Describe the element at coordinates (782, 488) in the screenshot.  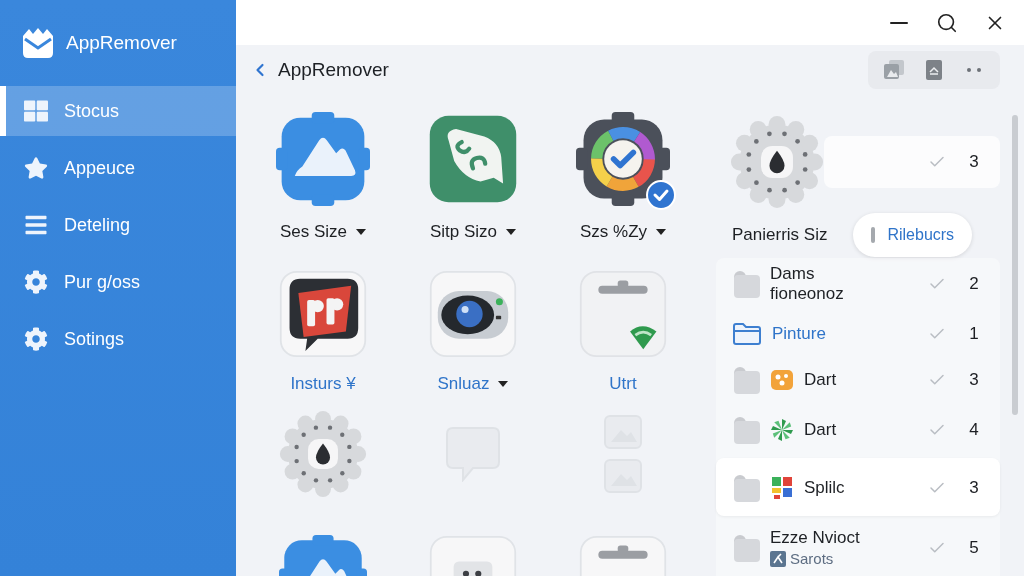
I see `tiles-icon` at that location.